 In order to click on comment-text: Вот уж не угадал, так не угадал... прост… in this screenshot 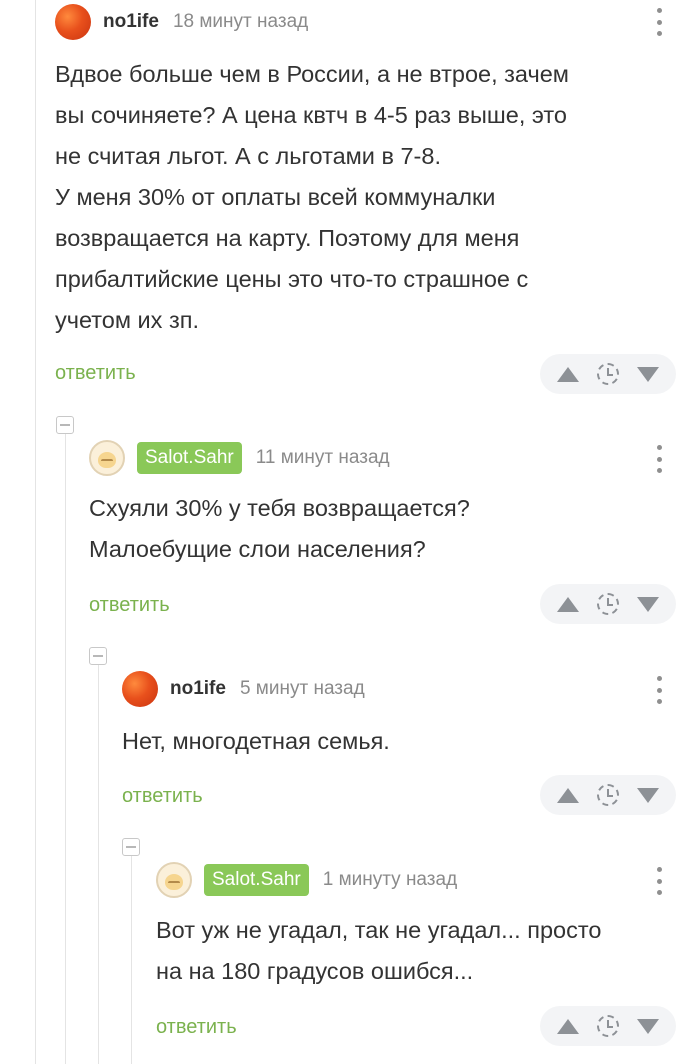, I will do `click(426, 951)`.